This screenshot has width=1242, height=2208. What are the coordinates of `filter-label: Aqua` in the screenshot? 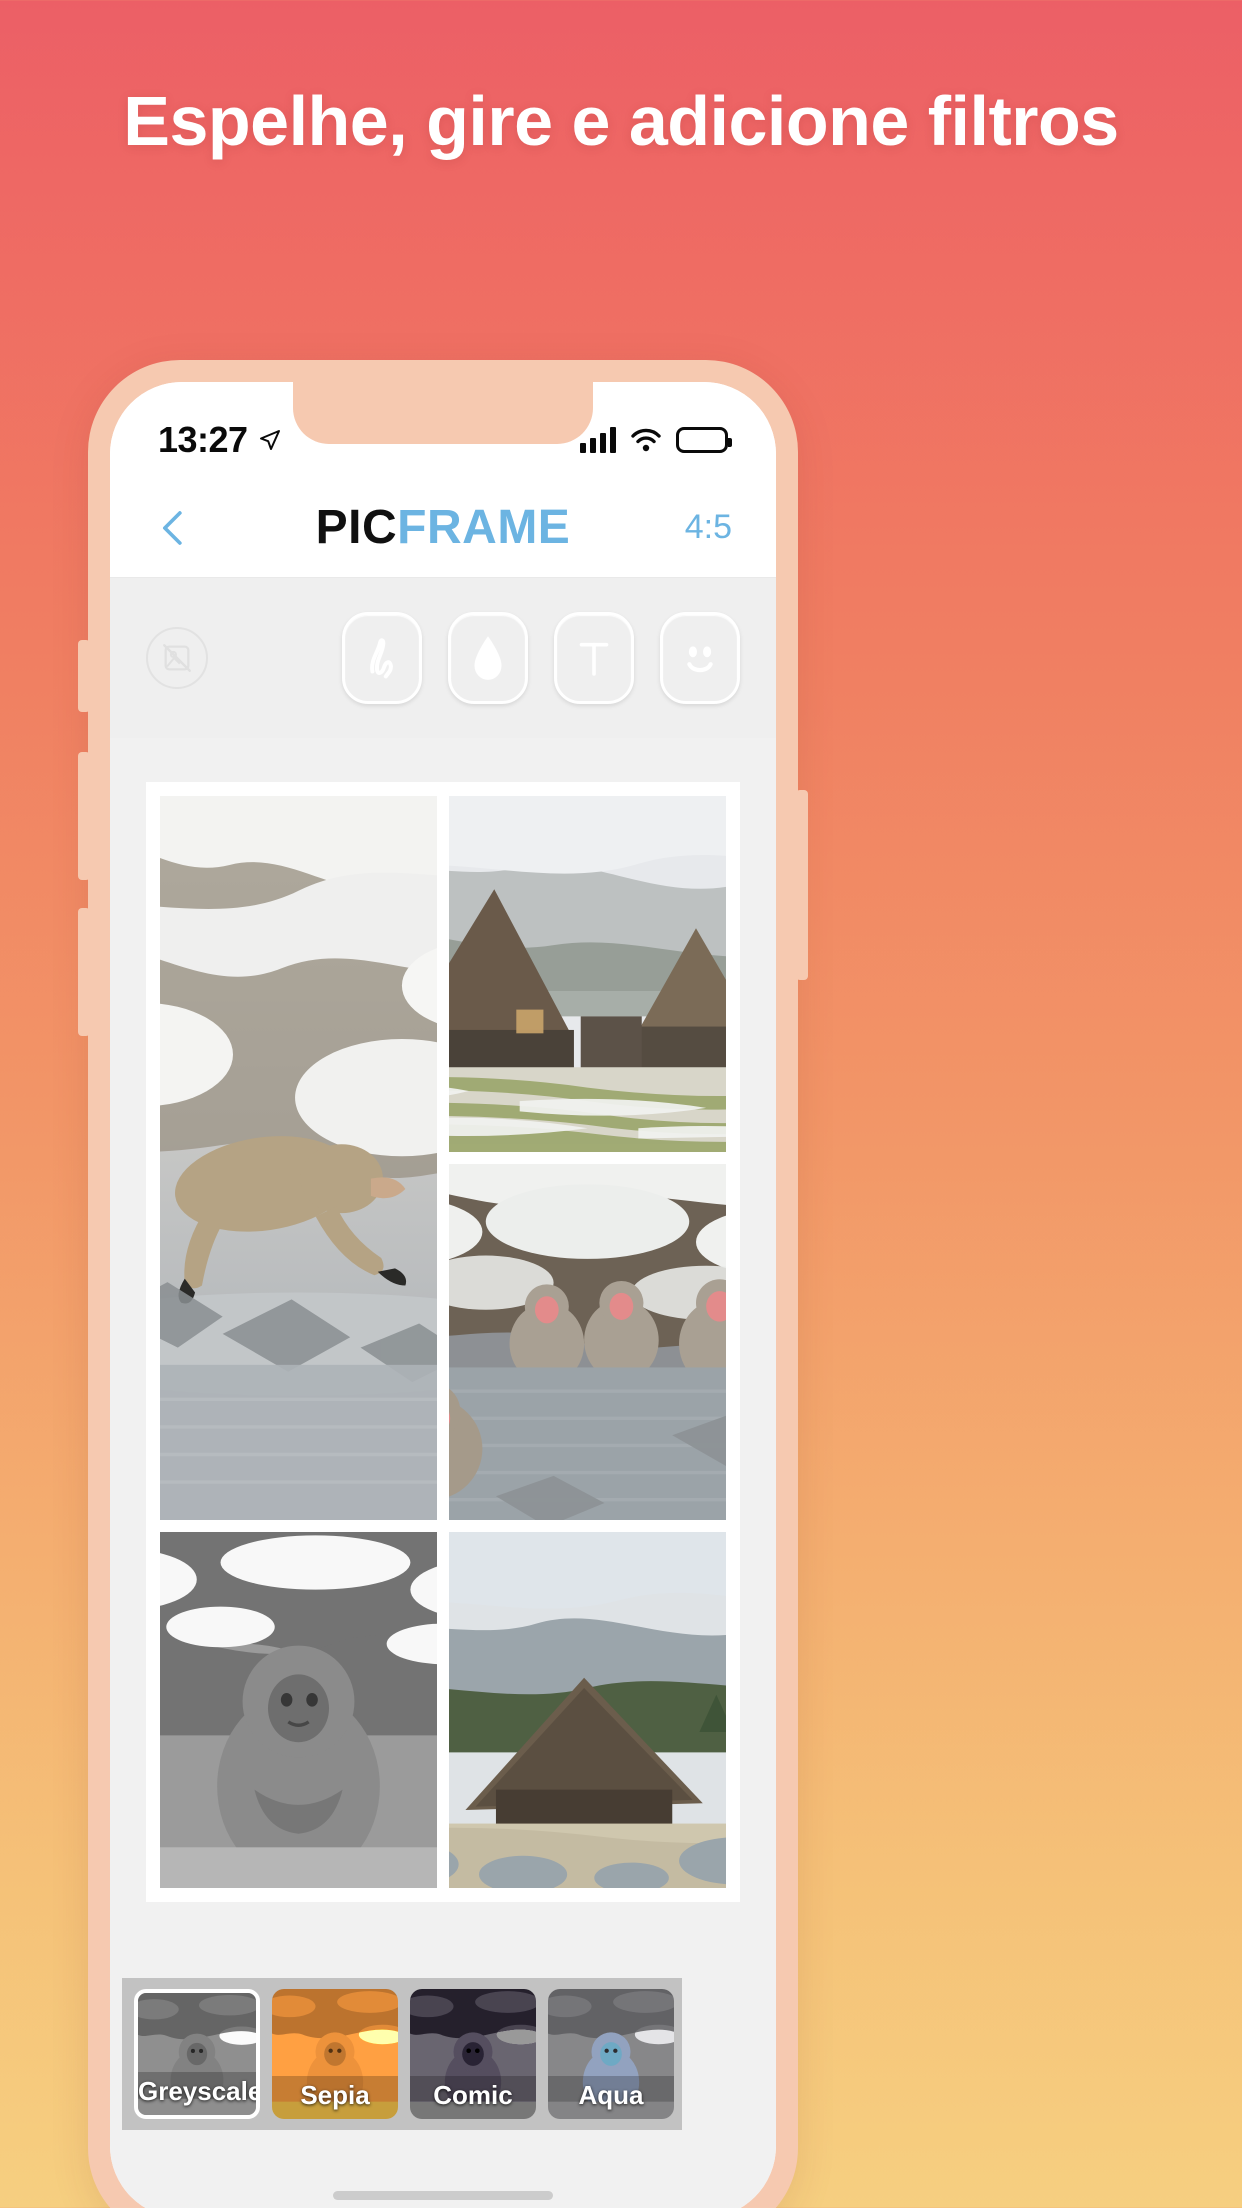 It's located at (611, 2097).